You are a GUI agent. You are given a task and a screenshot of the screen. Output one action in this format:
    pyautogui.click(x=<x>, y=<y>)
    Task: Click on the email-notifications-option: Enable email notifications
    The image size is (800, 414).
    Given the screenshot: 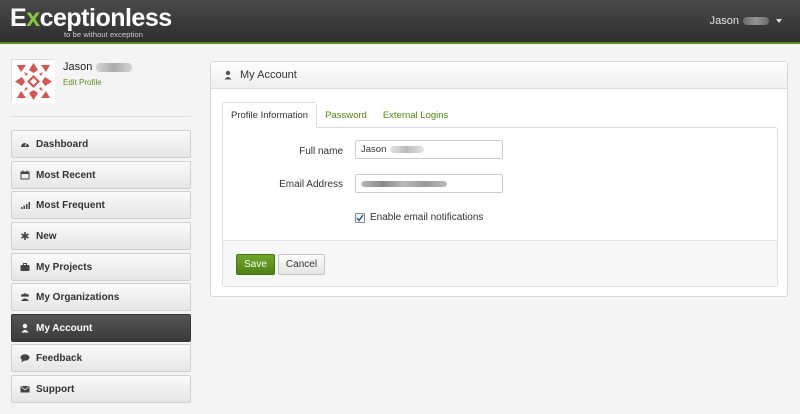 What is the action you would take?
    pyautogui.click(x=419, y=217)
    